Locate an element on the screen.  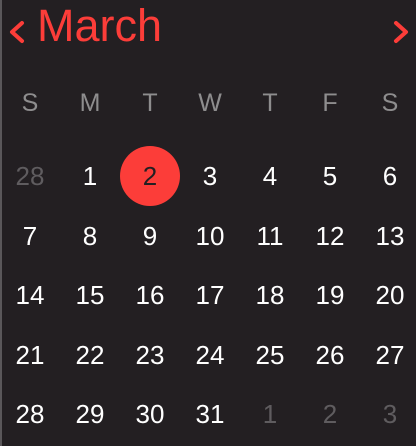
prev-month-button is located at coordinates (18, 31).